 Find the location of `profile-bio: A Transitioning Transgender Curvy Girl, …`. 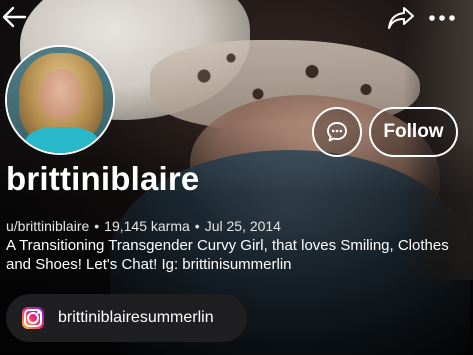

profile-bio: A Transitioning Transgender Curvy Girl, … is located at coordinates (227, 255).